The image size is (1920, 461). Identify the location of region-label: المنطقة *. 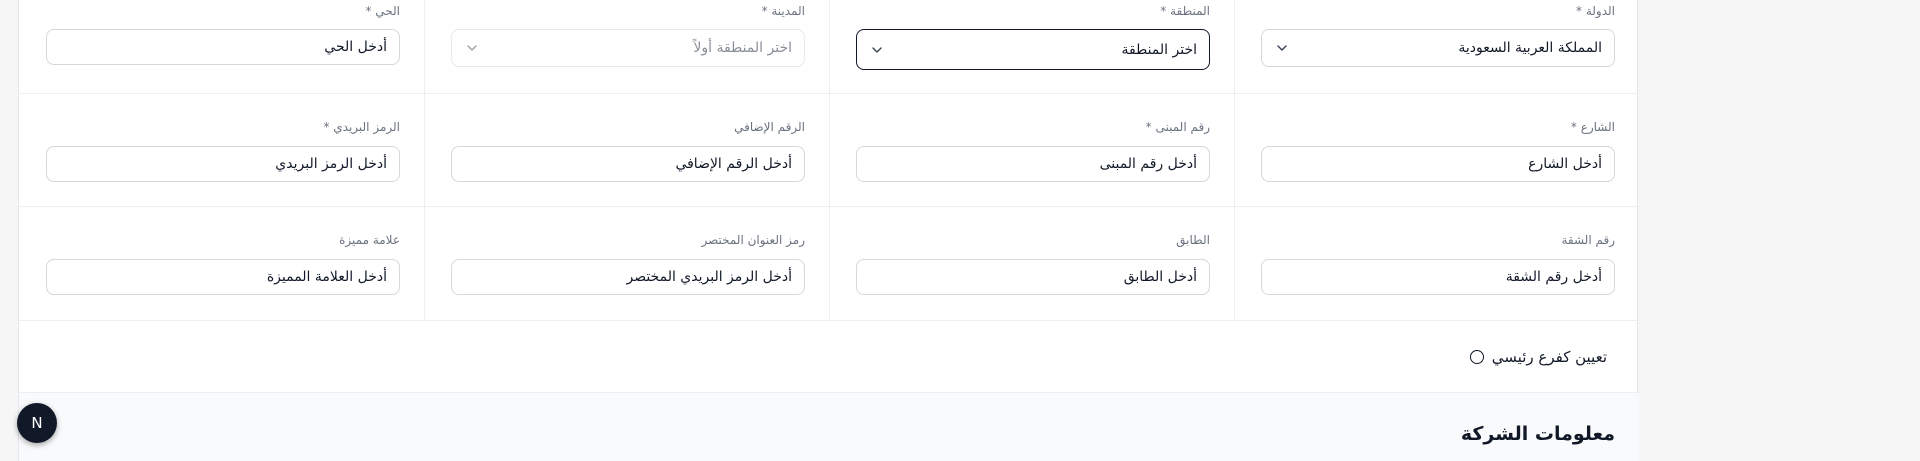
(1185, 11).